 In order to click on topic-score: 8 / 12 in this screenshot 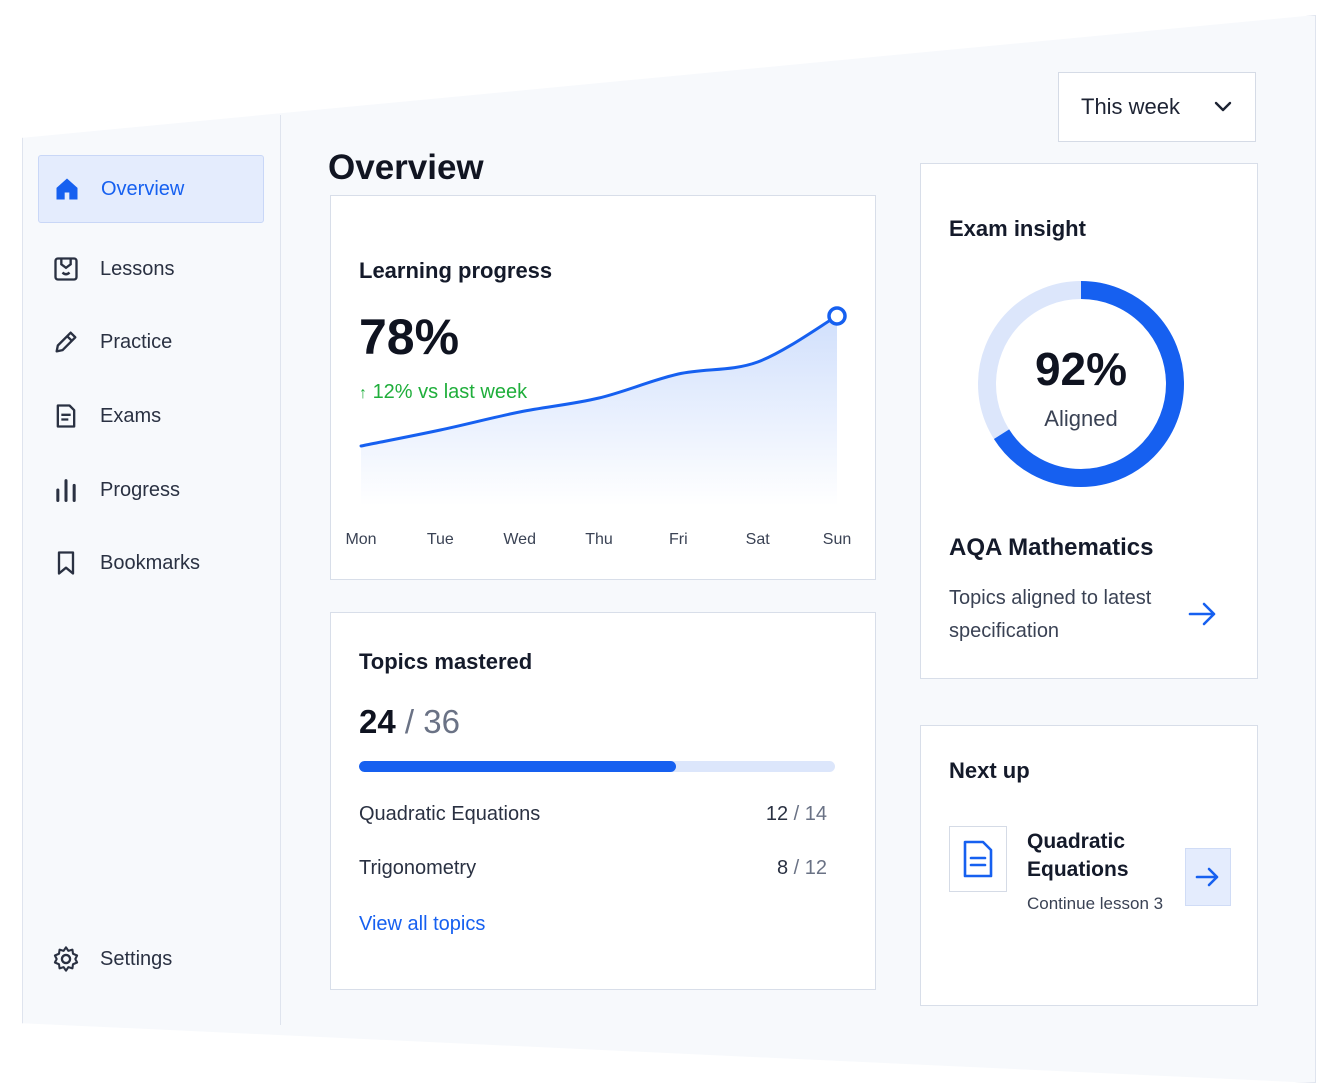, I will do `click(802, 868)`.